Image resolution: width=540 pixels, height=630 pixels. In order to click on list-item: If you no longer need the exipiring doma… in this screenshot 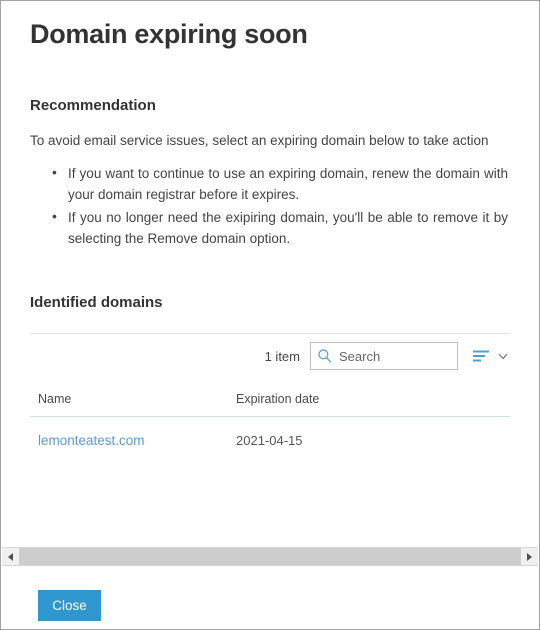, I will do `click(281, 227)`.